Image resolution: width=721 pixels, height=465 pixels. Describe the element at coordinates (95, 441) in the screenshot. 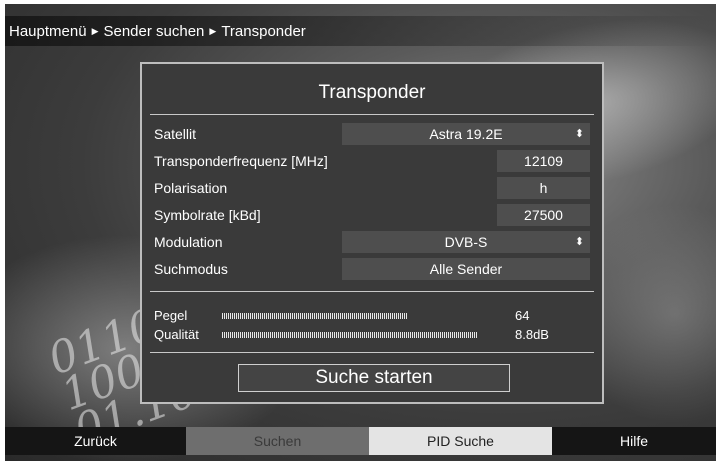

I see `back-button: Zurück` at that location.